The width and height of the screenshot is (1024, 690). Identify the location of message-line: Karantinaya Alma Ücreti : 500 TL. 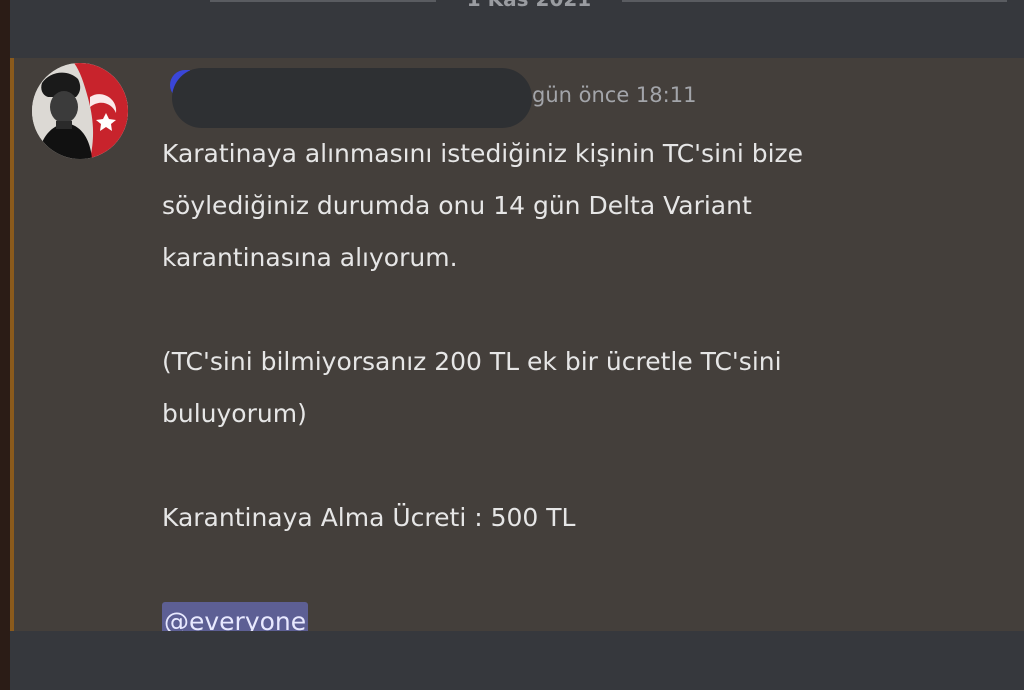
(369, 517).